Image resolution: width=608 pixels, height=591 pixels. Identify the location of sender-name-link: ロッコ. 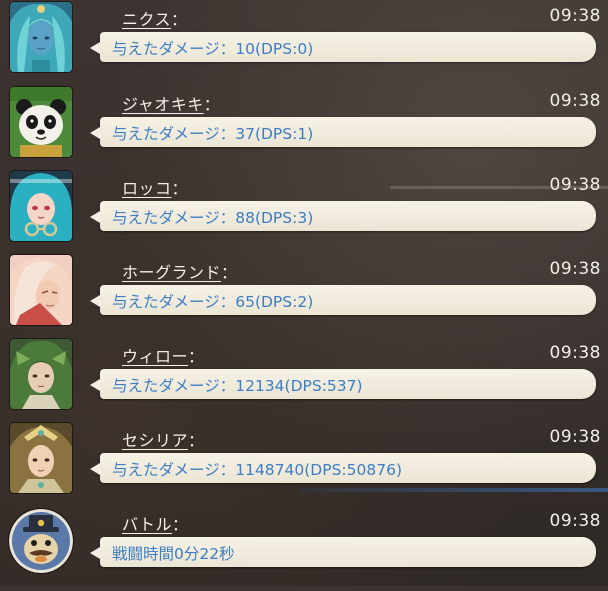
(147, 188).